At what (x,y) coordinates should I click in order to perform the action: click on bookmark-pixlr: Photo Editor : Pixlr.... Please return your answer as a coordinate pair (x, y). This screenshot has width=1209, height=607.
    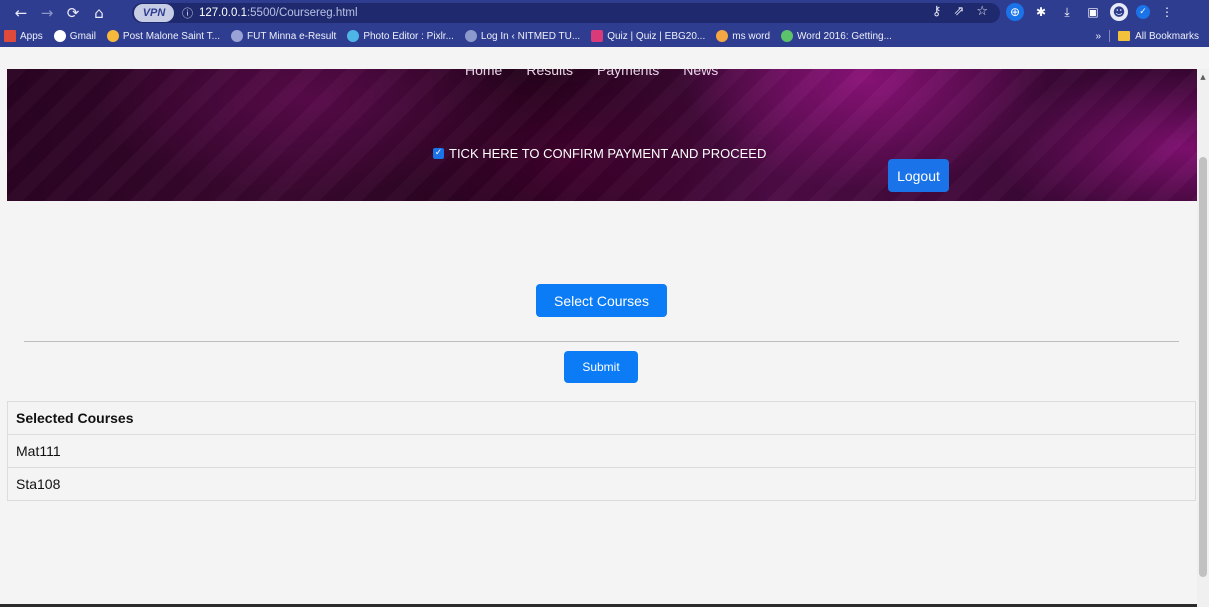
    Looking at the image, I should click on (400, 36).